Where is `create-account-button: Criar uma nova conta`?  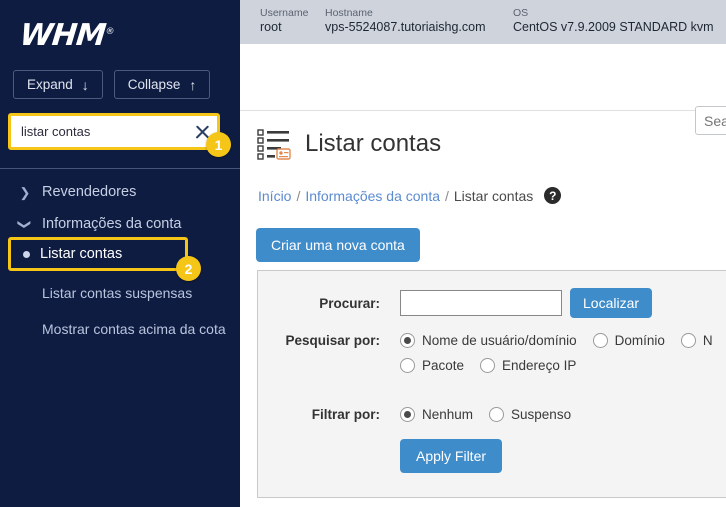
create-account-button: Criar uma nova conta is located at coordinates (338, 245).